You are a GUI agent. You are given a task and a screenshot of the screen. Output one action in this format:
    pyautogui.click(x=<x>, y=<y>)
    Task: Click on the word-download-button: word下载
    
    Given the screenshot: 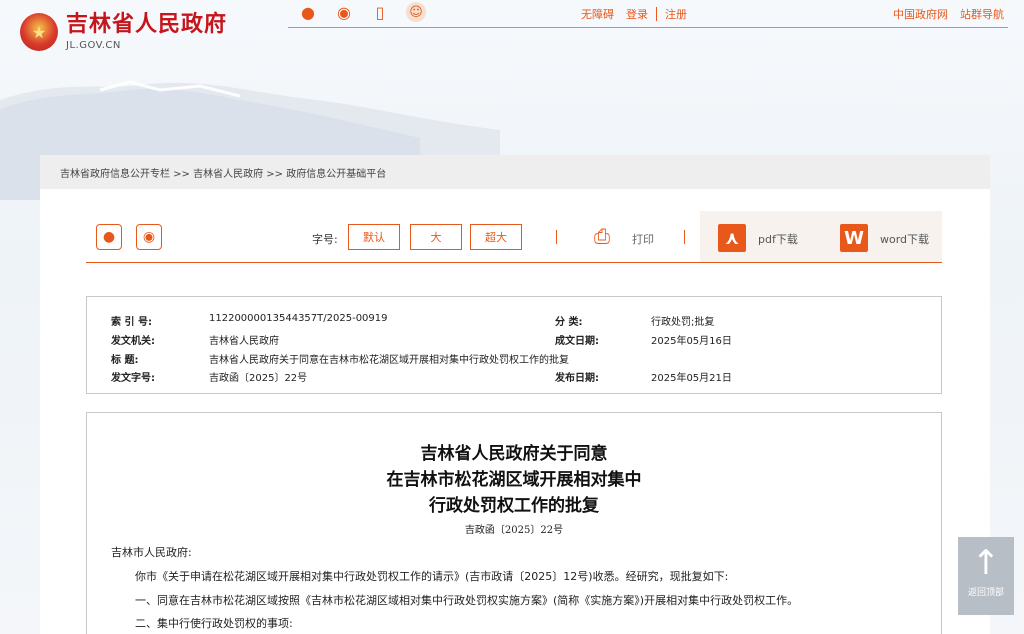 What is the action you would take?
    pyautogui.click(x=904, y=239)
    